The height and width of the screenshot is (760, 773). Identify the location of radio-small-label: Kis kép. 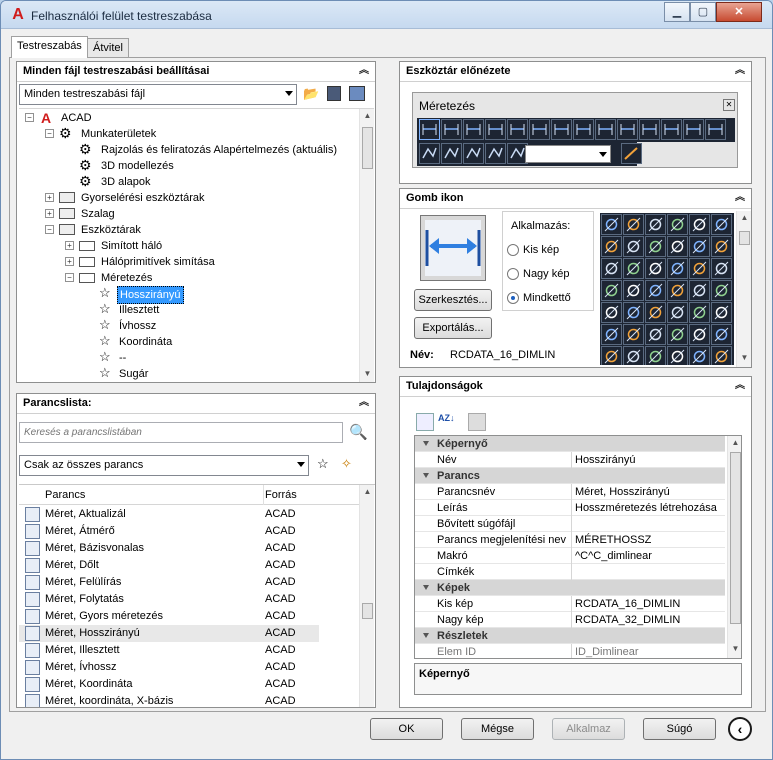
(541, 250).